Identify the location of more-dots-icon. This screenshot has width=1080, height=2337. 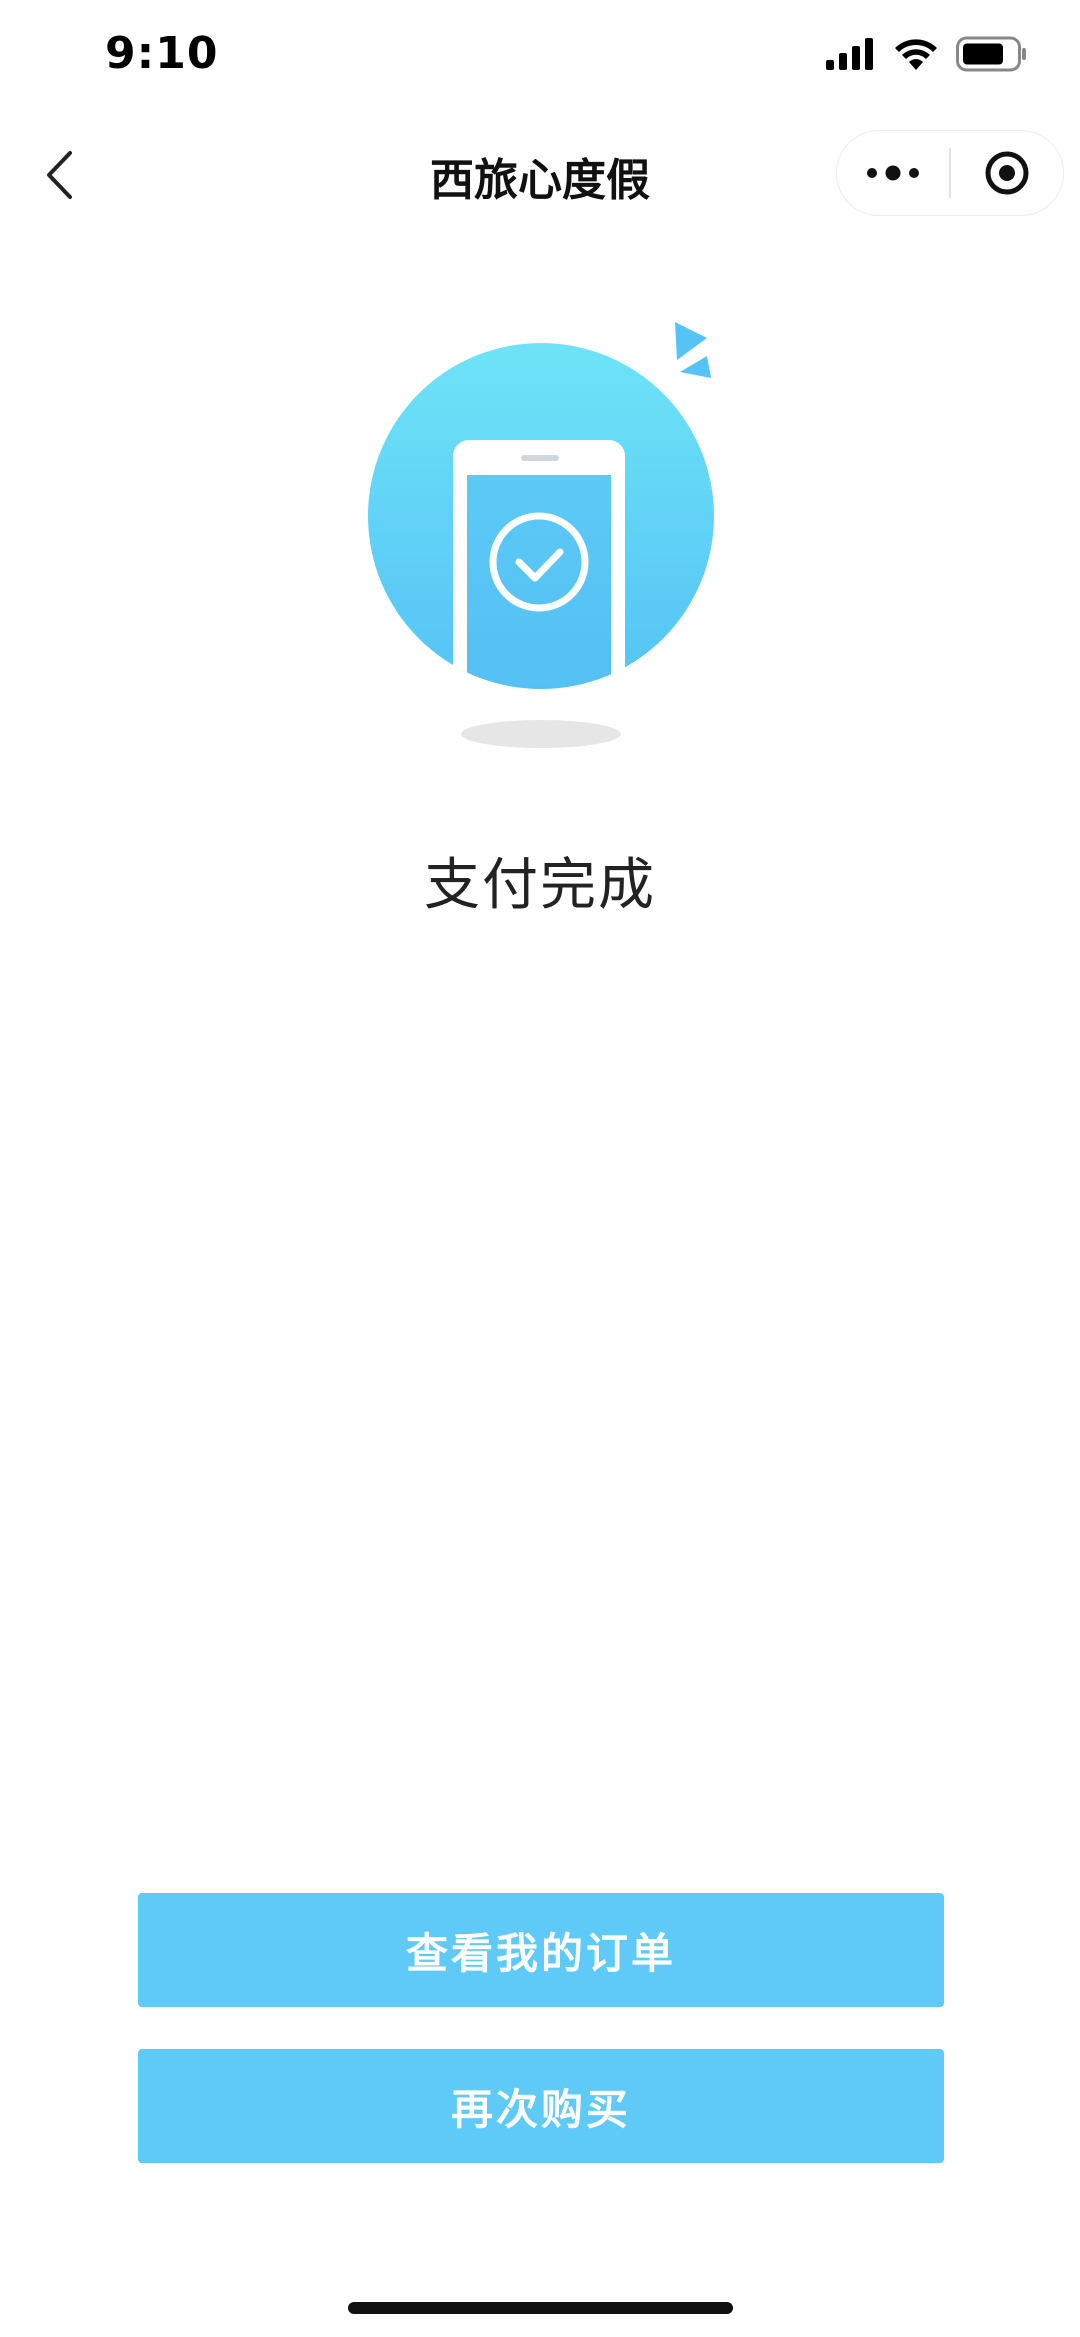
(893, 173).